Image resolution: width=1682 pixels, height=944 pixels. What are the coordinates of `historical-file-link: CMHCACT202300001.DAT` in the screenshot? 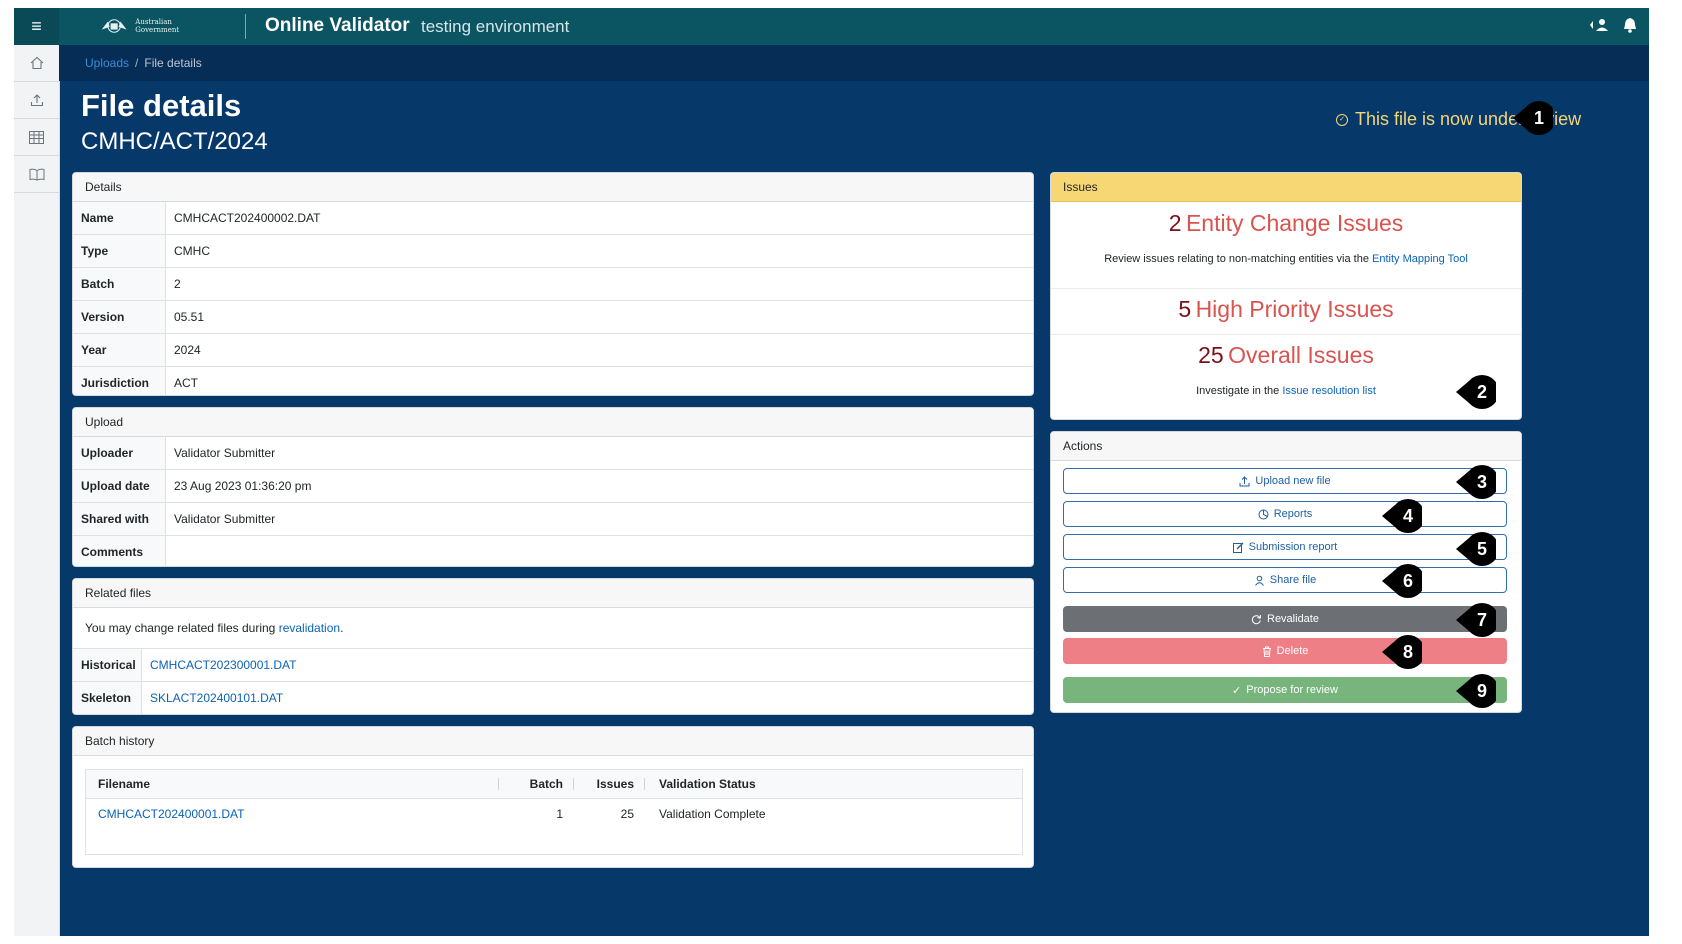 It's located at (587, 665).